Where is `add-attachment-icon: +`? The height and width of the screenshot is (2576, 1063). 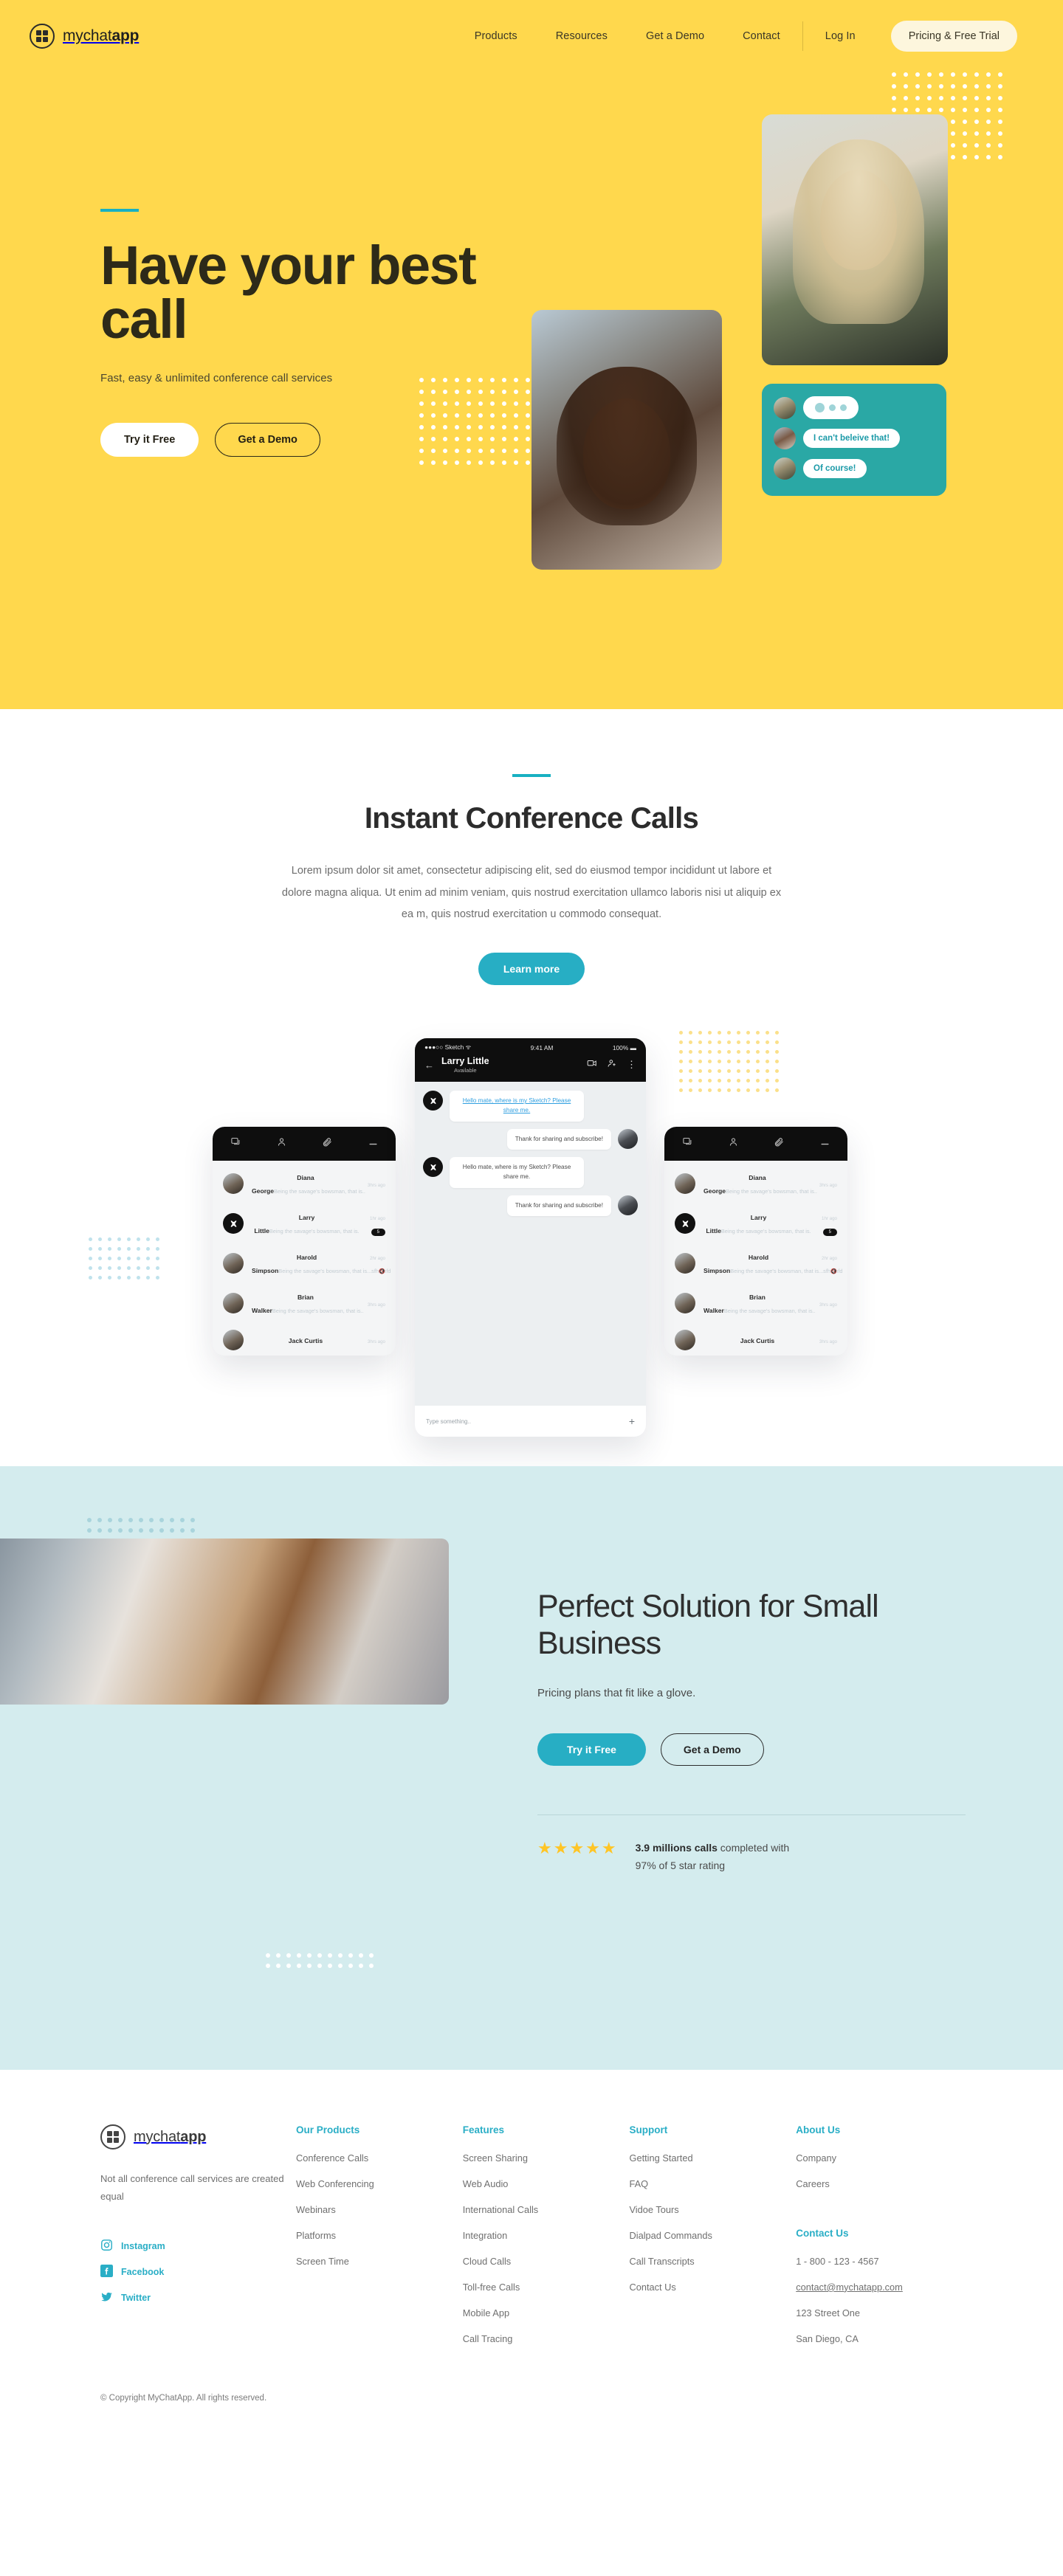 add-attachment-icon: + is located at coordinates (632, 1421).